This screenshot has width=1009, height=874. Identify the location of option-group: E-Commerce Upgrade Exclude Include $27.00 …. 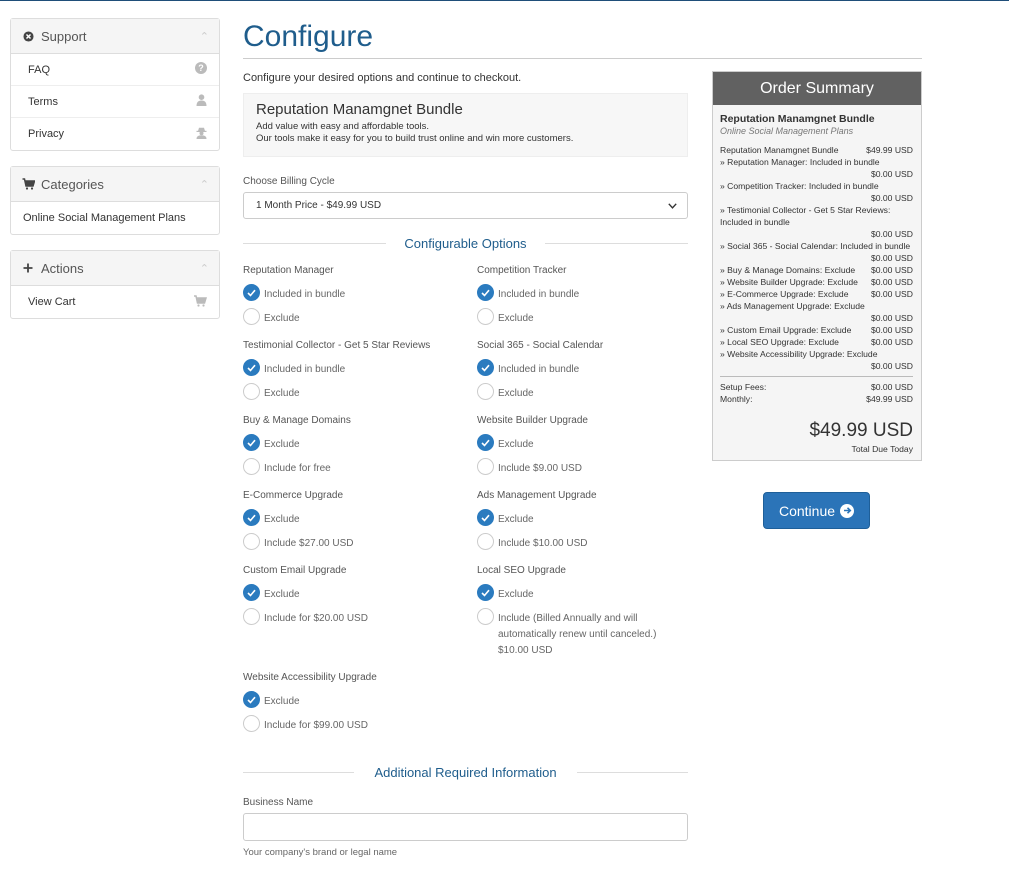
(360, 521).